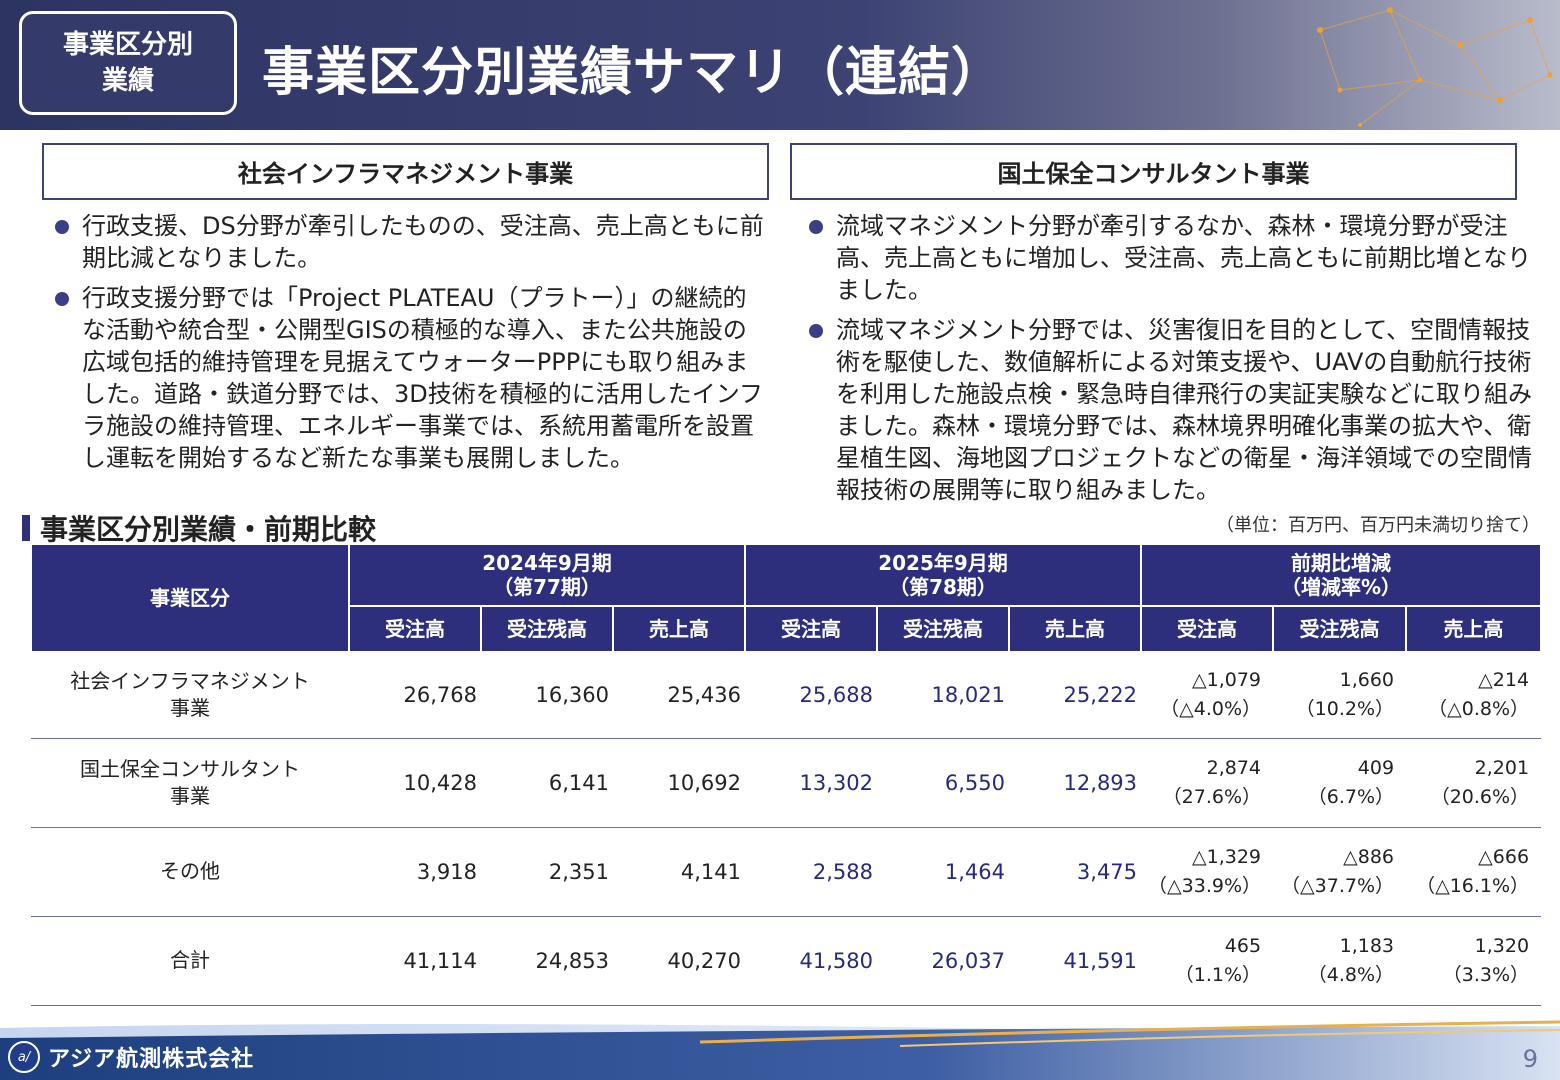 The image size is (1560, 1080). What do you see at coordinates (415, 872) in the screenshot?
I see `fy2024-value: 3,918` at bounding box center [415, 872].